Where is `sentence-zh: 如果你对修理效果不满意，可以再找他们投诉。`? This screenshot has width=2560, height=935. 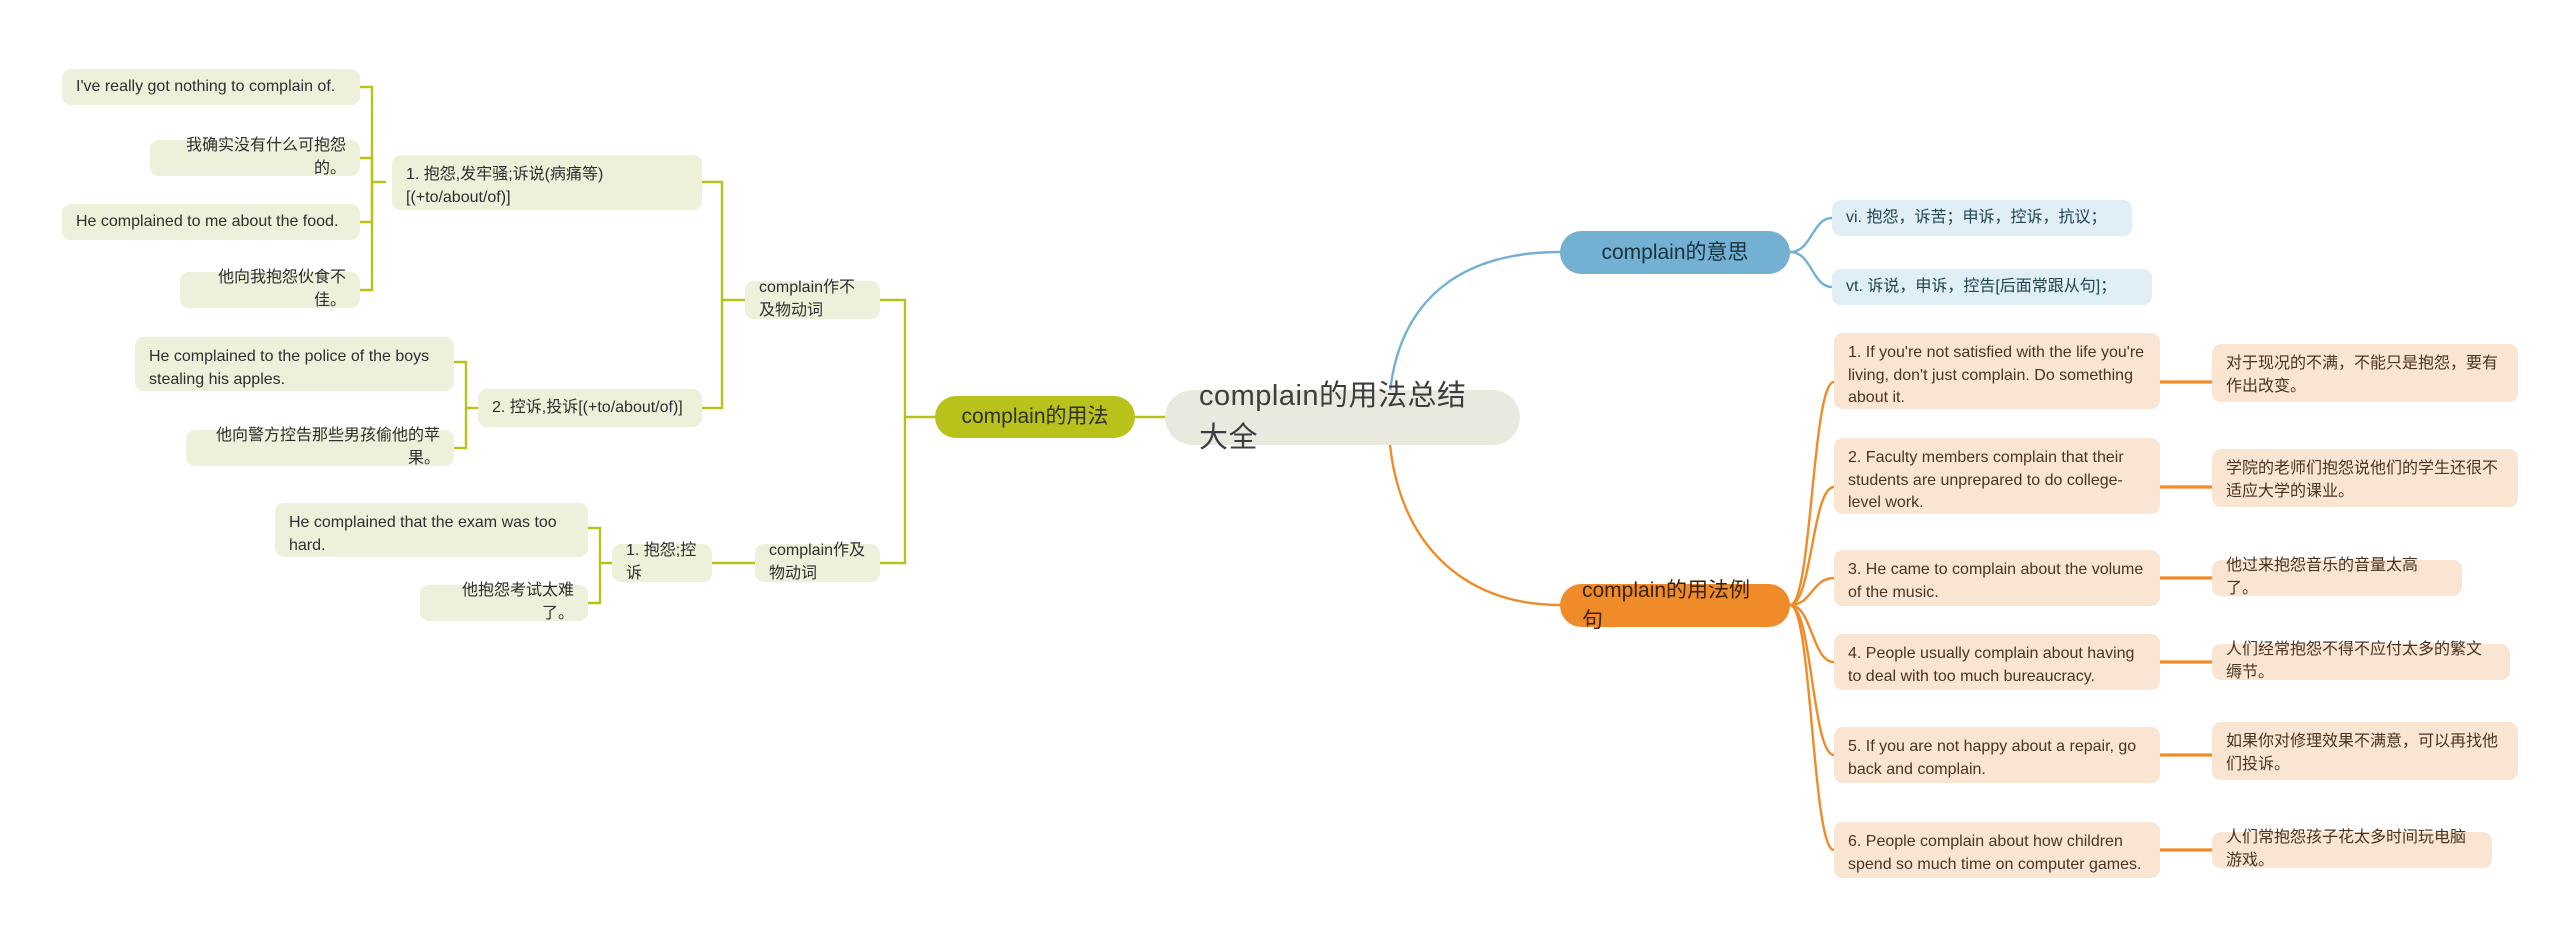
sentence-zh: 如果你对修理效果不满意，可以再找他们投诉。 is located at coordinates (2365, 751).